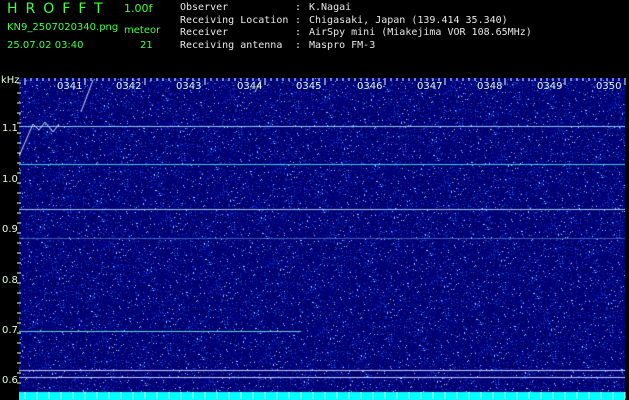  I want to click on x-tick-label: 0350, so click(609, 86).